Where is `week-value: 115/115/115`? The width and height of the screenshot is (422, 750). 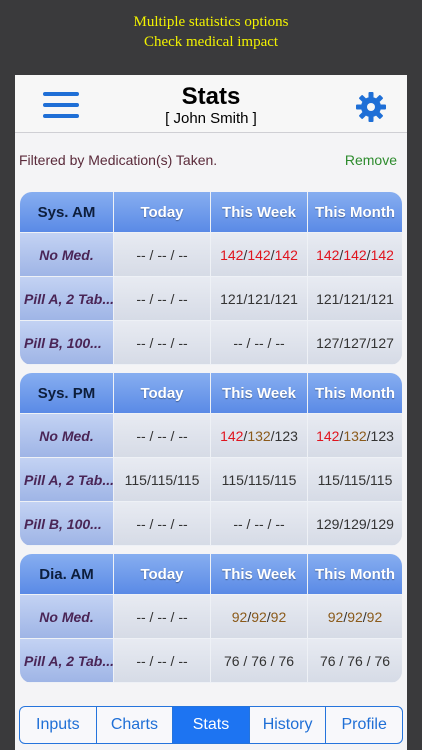
week-value: 115/115/115 is located at coordinates (259, 480).